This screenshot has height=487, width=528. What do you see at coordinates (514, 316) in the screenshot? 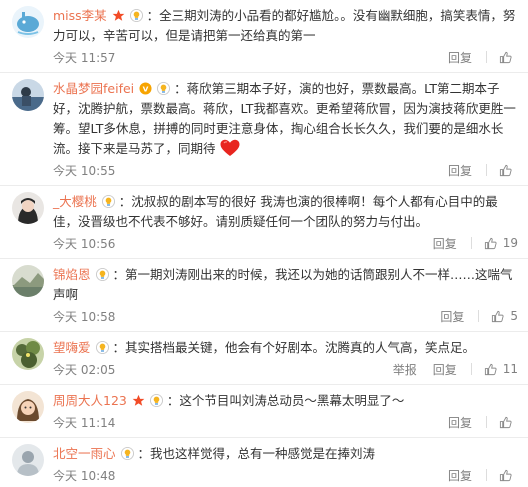
I see `like-count: 5` at bounding box center [514, 316].